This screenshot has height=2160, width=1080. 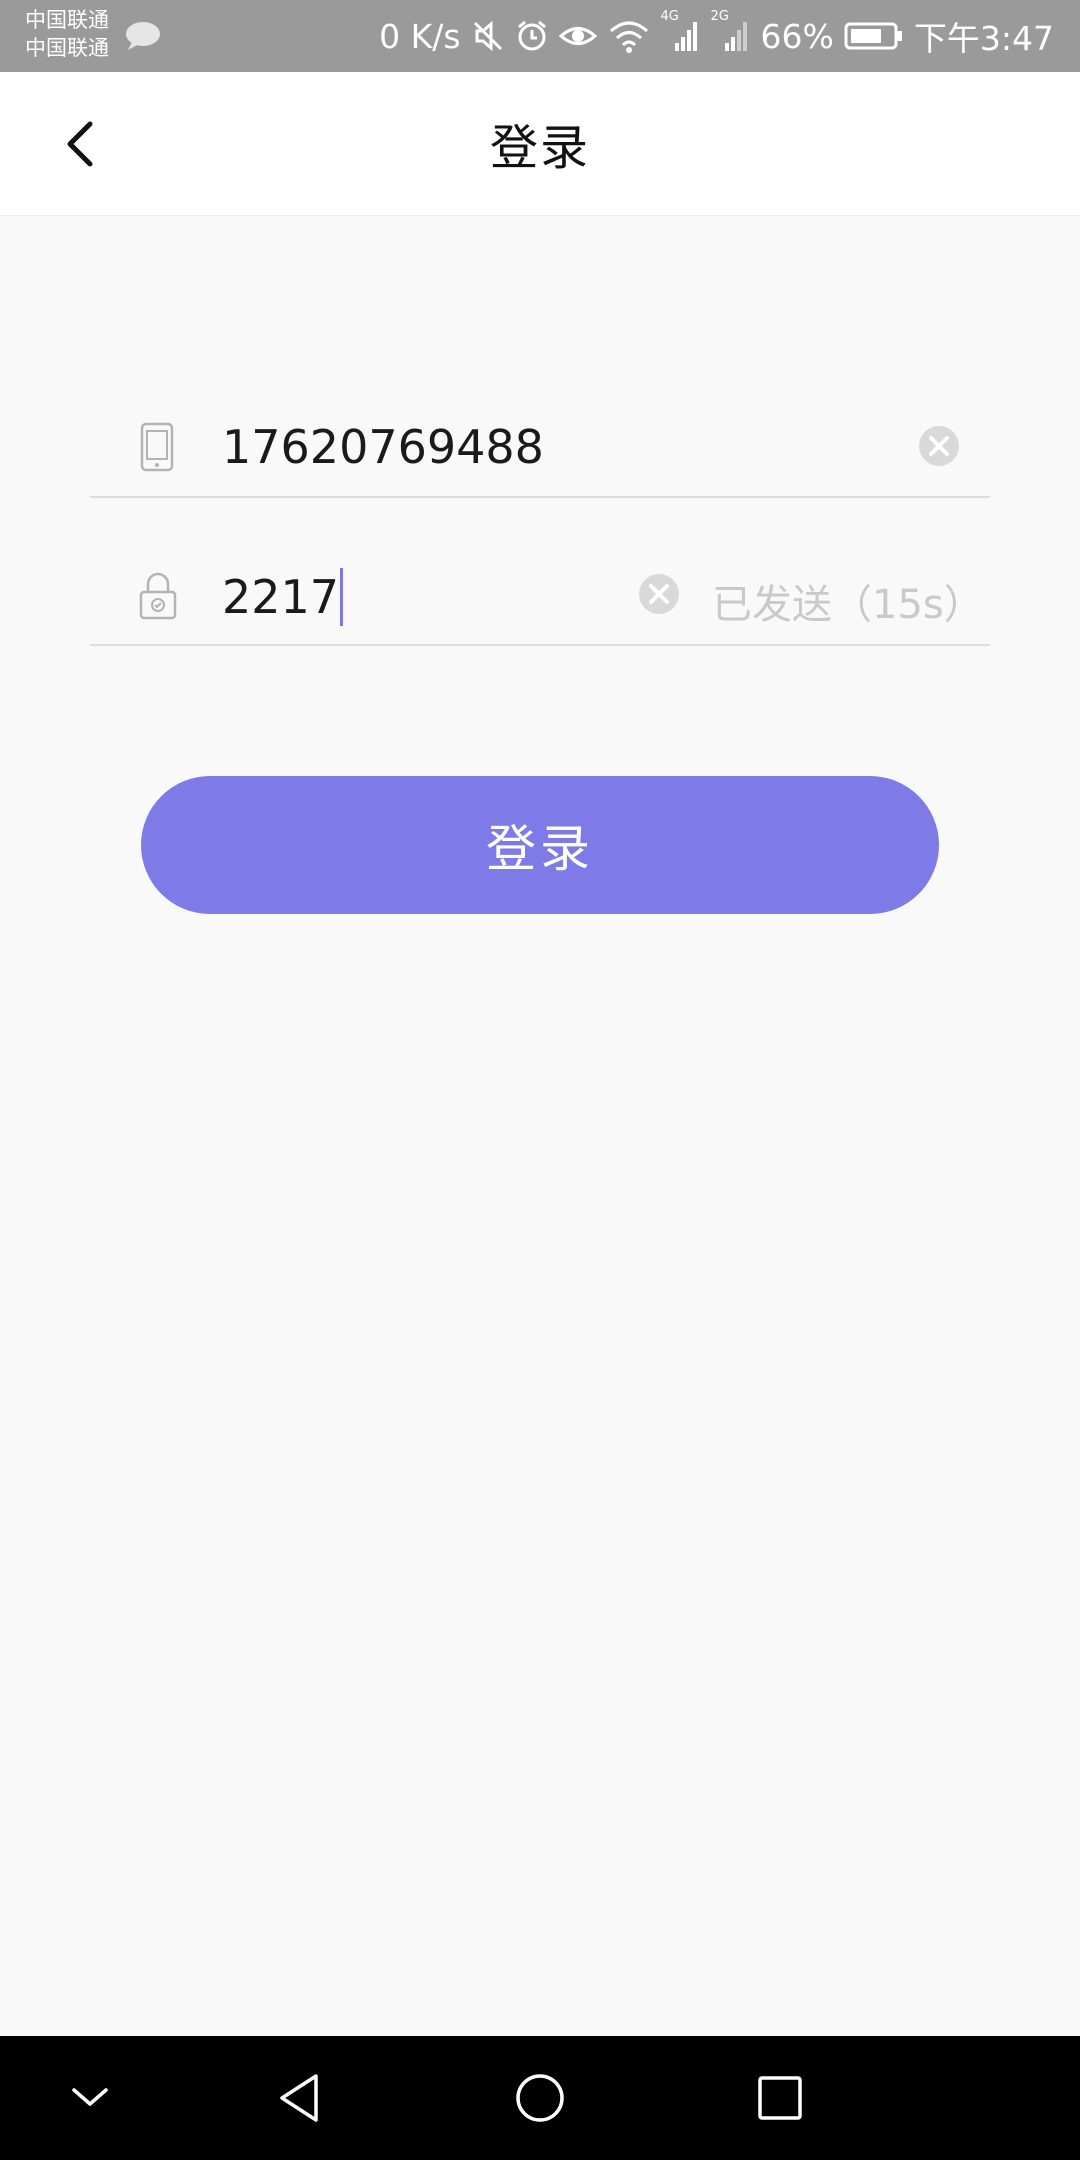 What do you see at coordinates (629, 36) in the screenshot?
I see `wifi-icon` at bounding box center [629, 36].